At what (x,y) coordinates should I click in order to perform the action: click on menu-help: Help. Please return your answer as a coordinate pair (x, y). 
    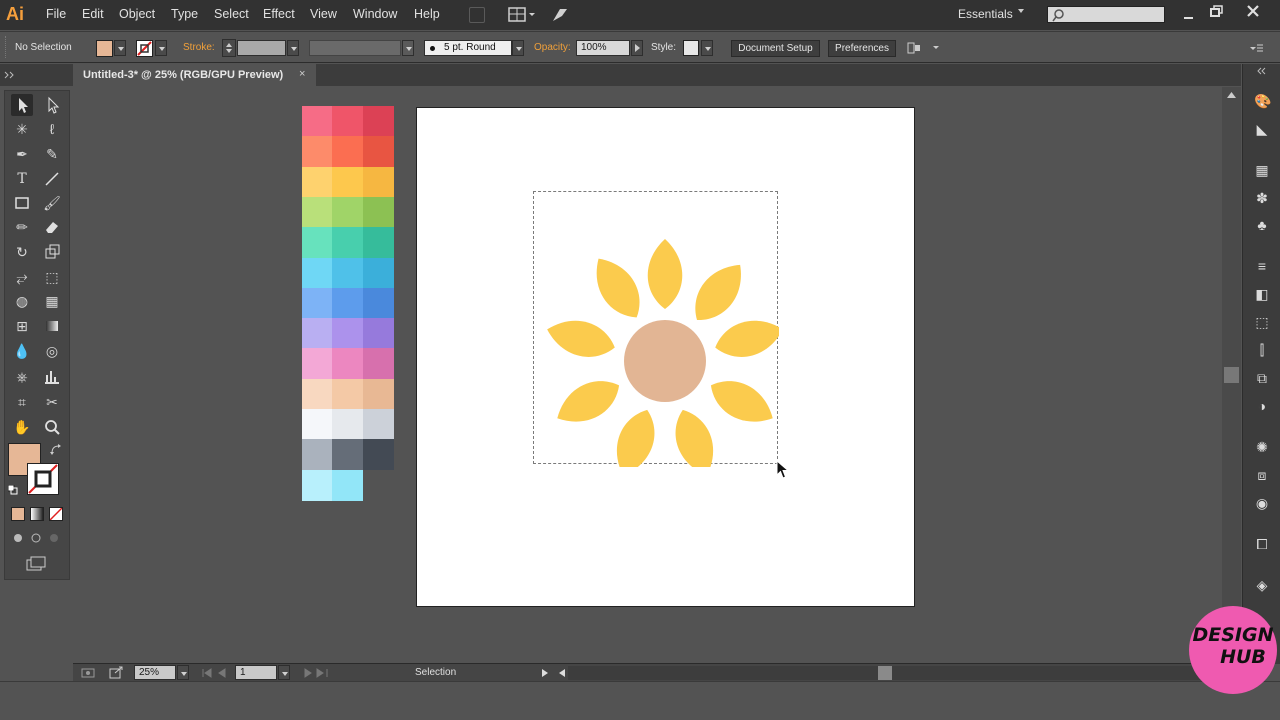
    Looking at the image, I should click on (427, 14).